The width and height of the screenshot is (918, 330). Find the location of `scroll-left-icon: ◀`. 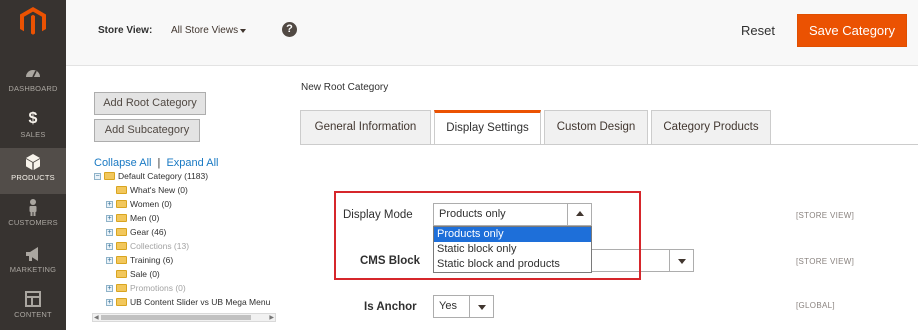

scroll-left-icon: ◀ is located at coordinates (96, 318).